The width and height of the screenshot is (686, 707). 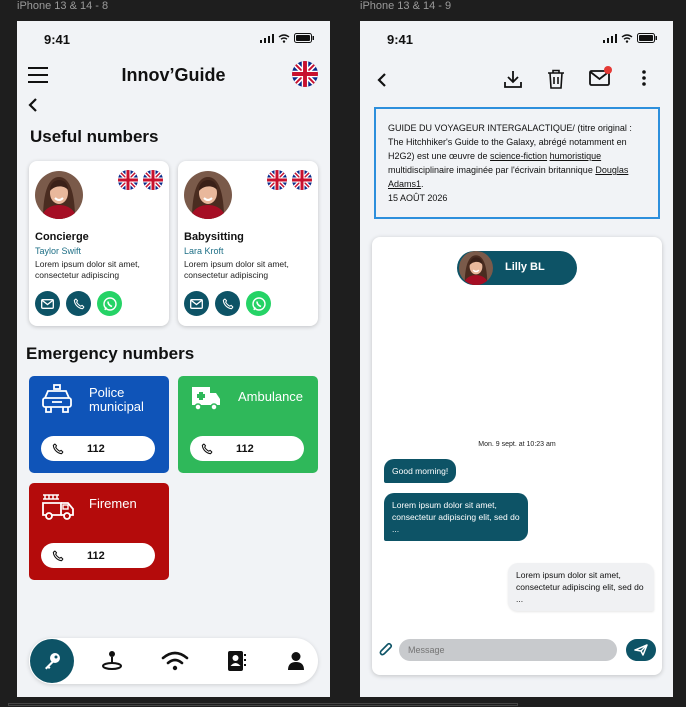 I want to click on wifi-icon, so click(x=175, y=661).